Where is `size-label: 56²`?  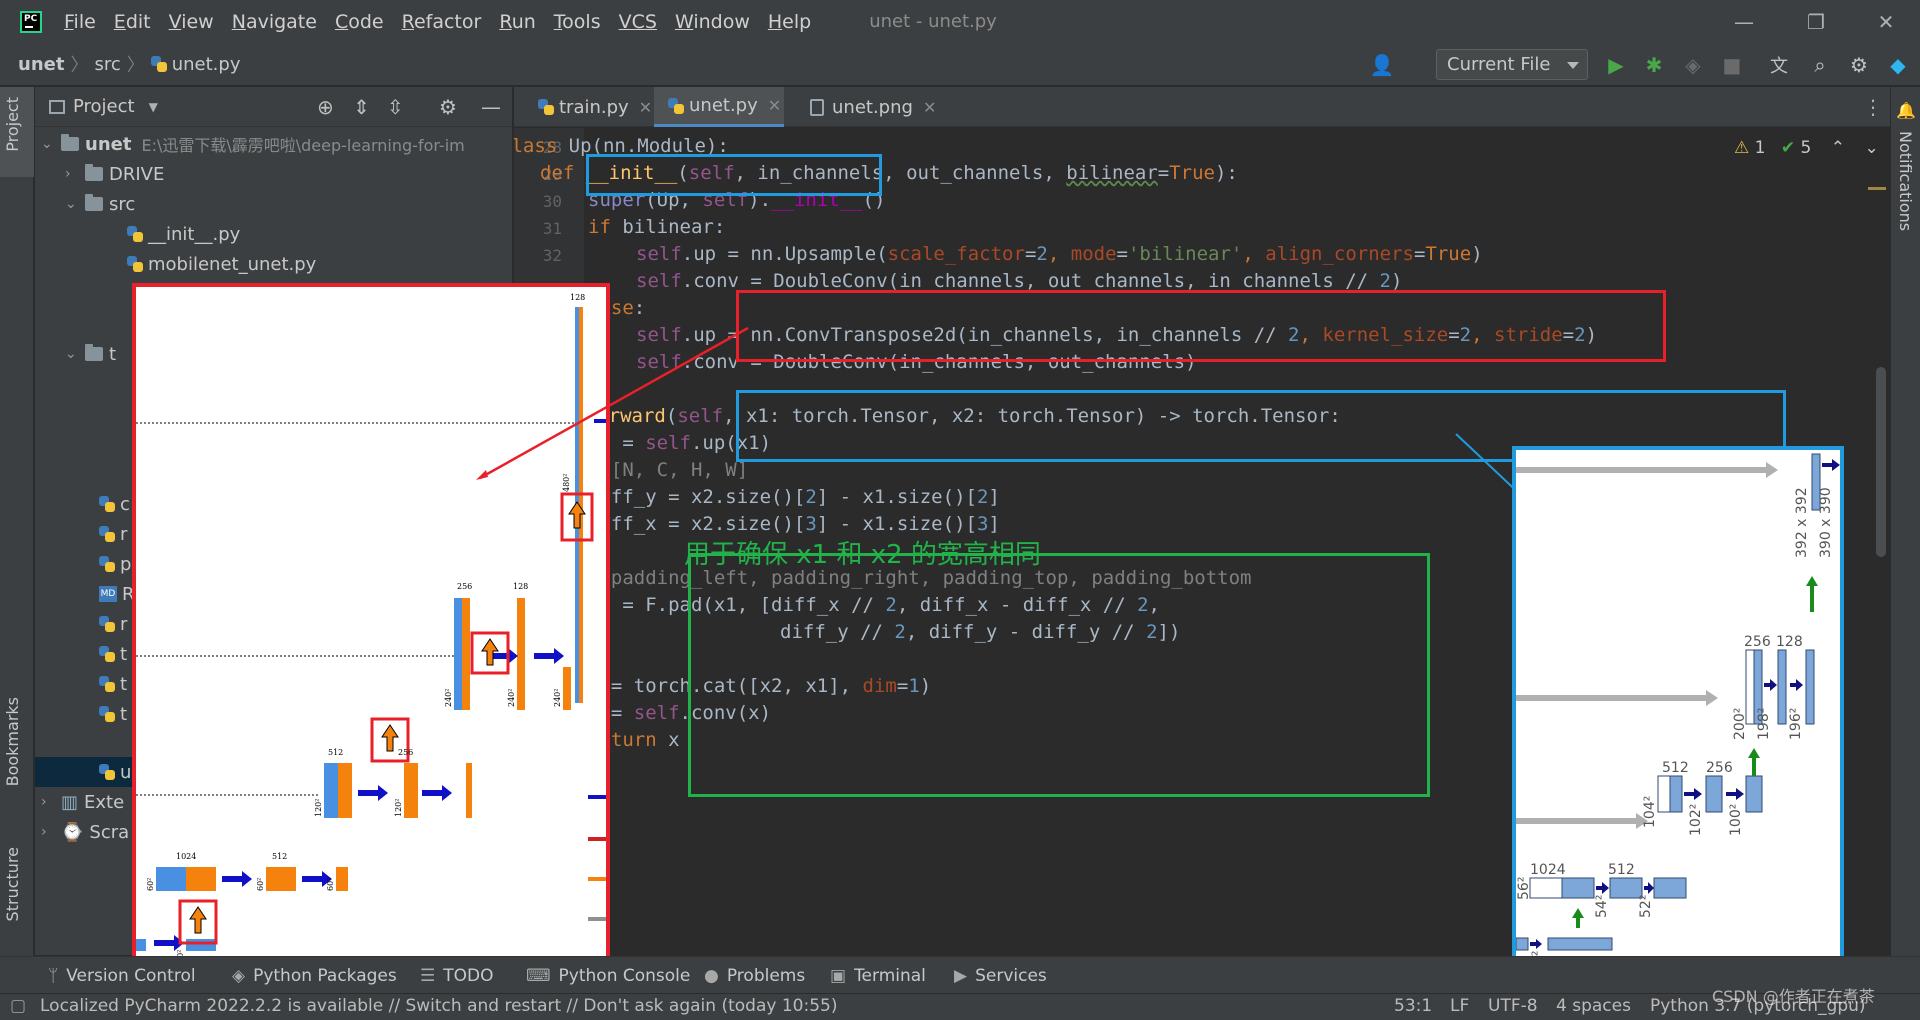
size-label: 56² is located at coordinates (1524, 888).